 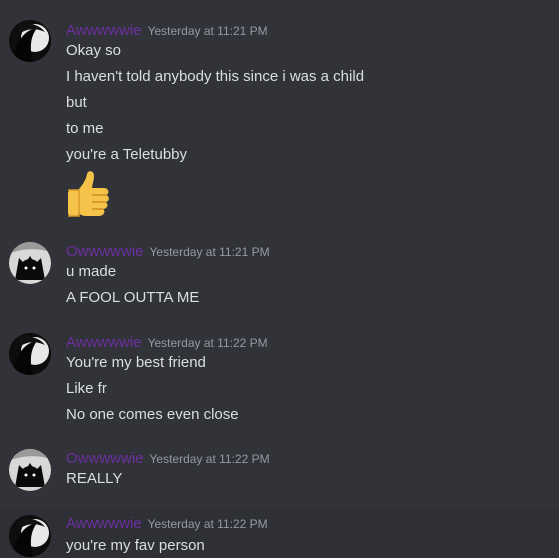 What do you see at coordinates (94, 50) in the screenshot?
I see `message-text: Okay so` at bounding box center [94, 50].